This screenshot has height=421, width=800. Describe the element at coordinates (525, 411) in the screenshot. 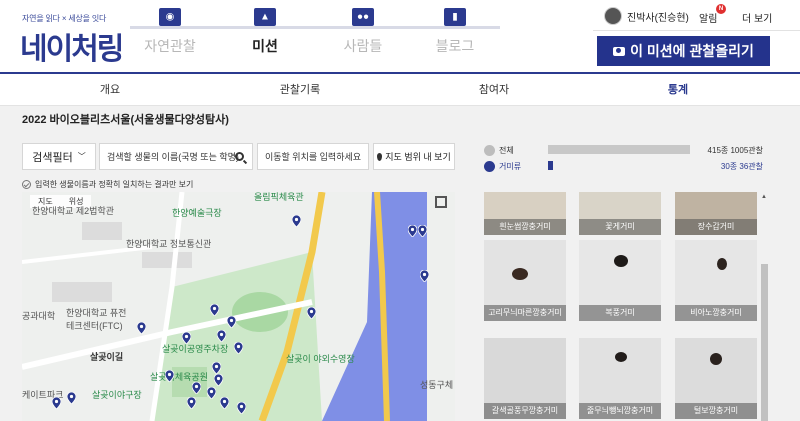

I see `species-name: 갈색골풍무깡충거미` at that location.